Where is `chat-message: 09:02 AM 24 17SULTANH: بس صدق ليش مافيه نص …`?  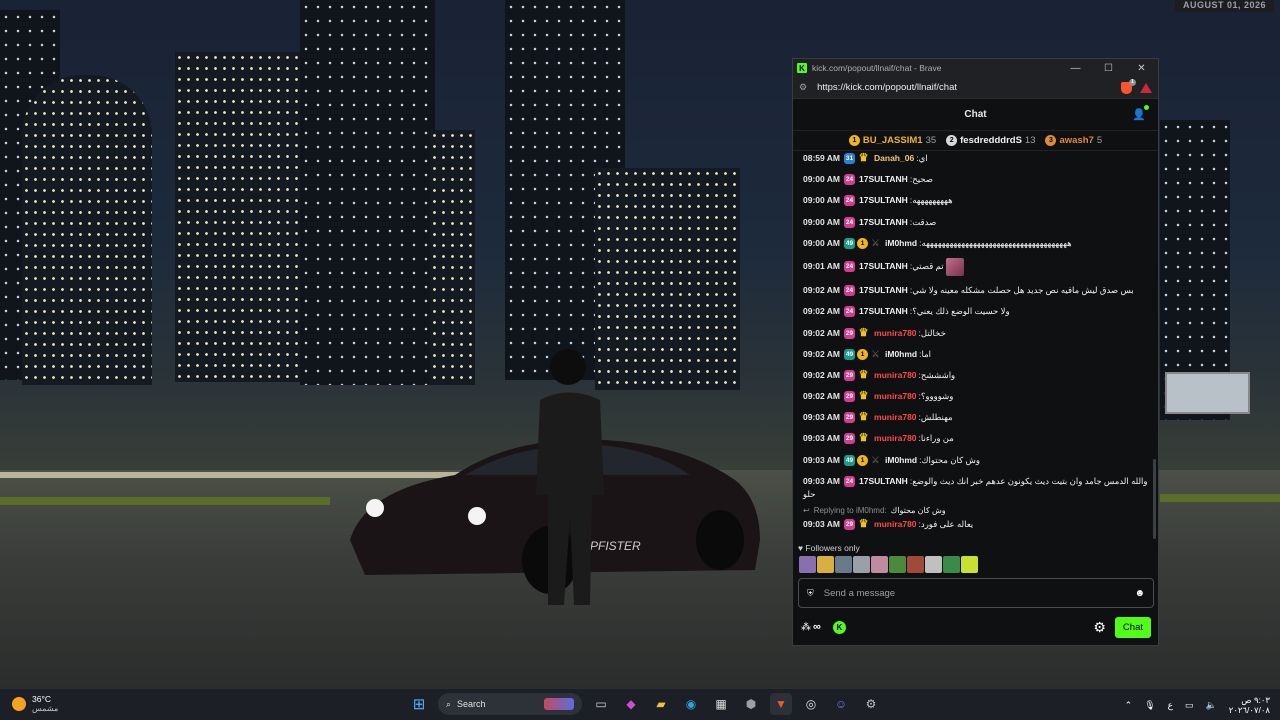
chat-message: 09:02 AM 24 17SULTANH: بس صدق ليش مافيه نص … is located at coordinates (976, 290).